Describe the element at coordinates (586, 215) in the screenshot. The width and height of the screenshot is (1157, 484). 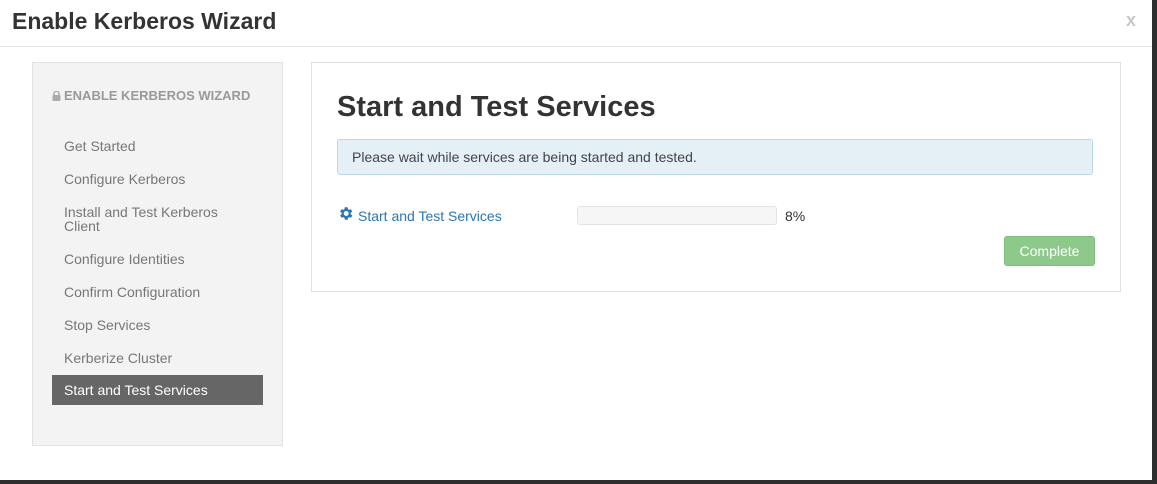
I see `progress-fill` at that location.